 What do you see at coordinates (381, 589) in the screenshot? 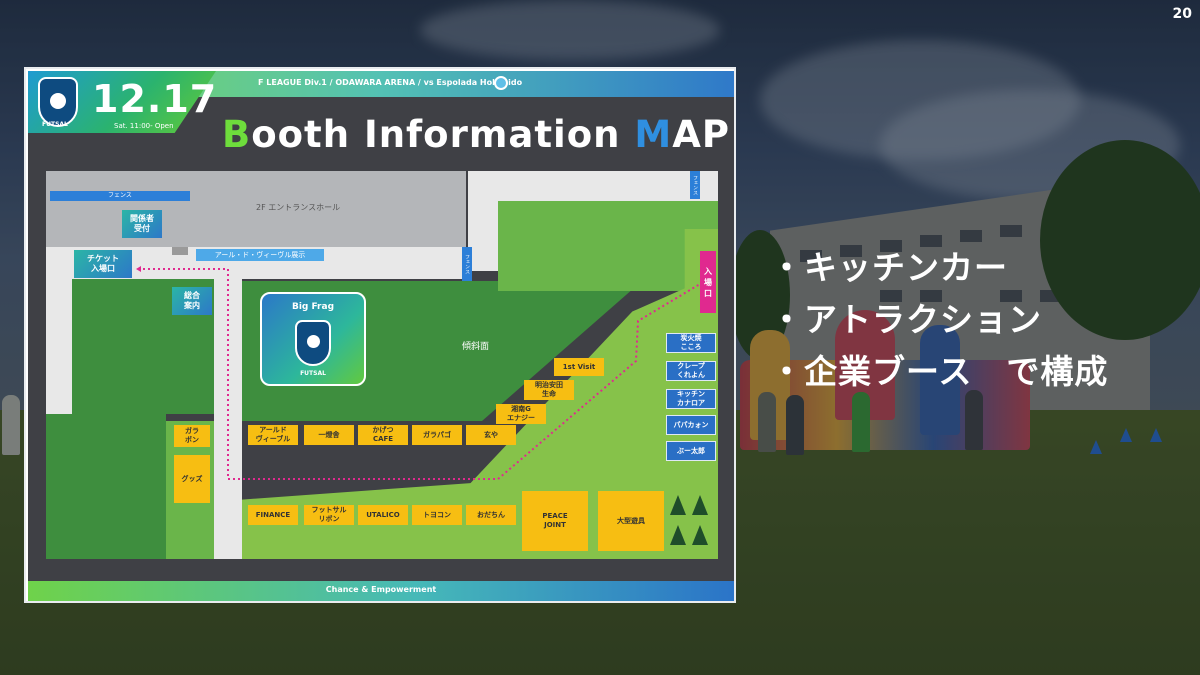
I see `footer-slogan: Chance & Empowerment` at bounding box center [381, 589].